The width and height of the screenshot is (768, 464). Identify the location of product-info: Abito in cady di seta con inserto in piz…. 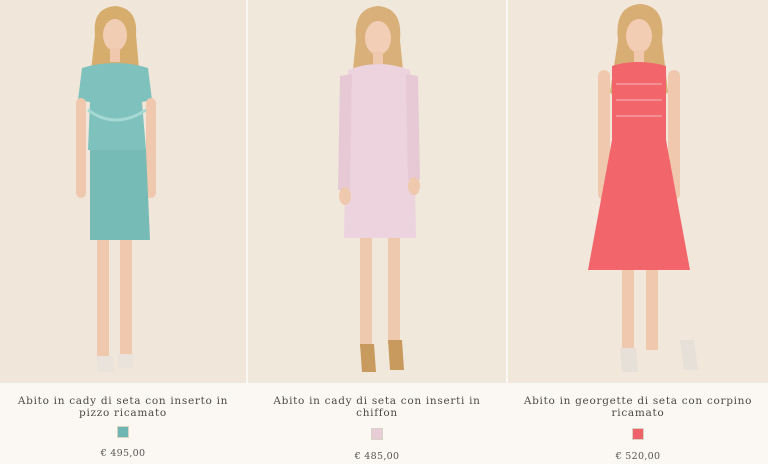
(123, 423).